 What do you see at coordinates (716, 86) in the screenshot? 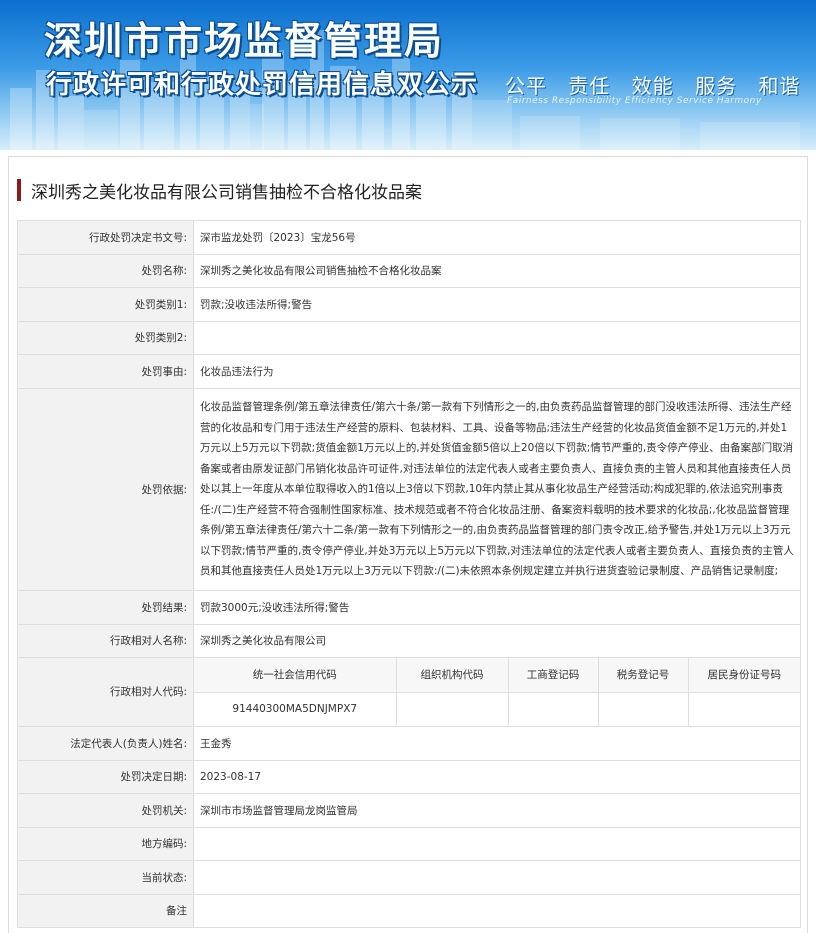
I see `banner-value-4: 服务` at bounding box center [716, 86].